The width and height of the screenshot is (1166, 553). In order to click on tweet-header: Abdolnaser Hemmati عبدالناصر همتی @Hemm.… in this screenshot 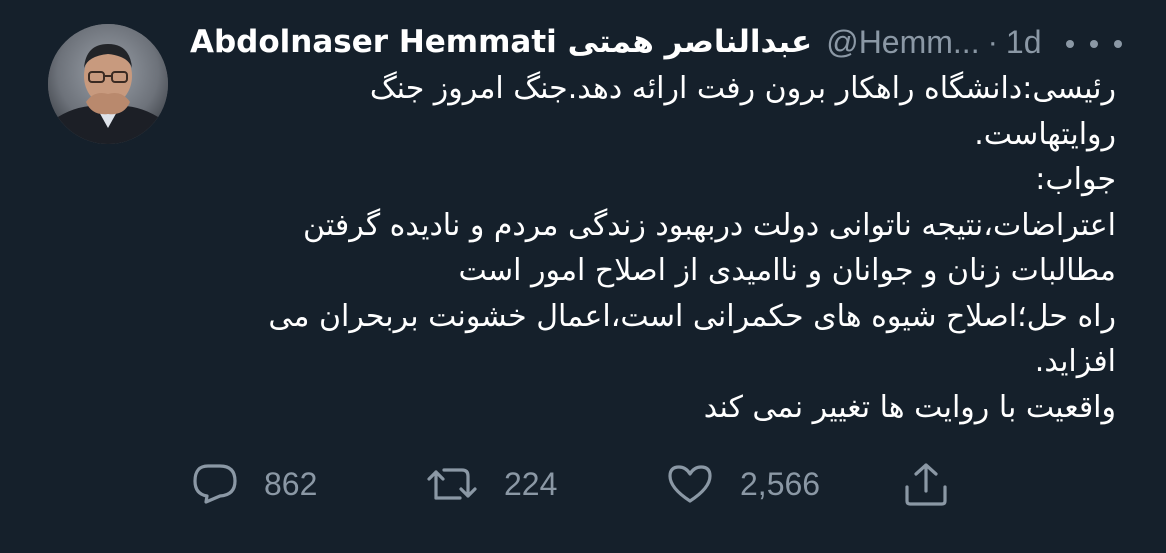, I will do `click(616, 42)`.